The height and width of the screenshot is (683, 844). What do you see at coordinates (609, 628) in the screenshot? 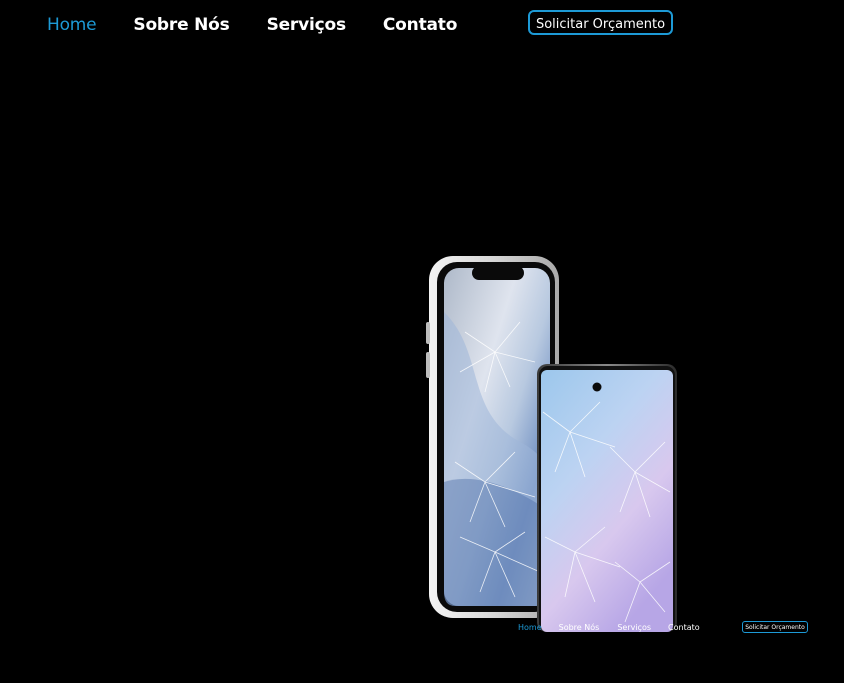
I see `mini-nav: Home Sobre Nós Serviços Contato` at bounding box center [609, 628].